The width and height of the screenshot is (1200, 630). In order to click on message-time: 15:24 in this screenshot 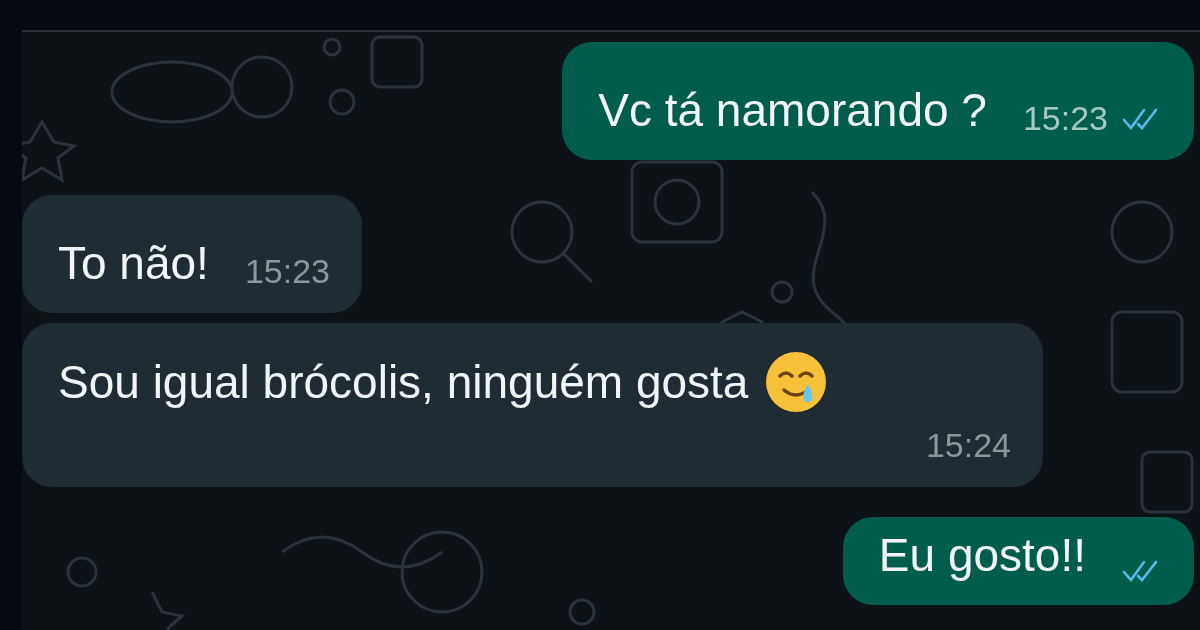, I will do `click(968, 445)`.